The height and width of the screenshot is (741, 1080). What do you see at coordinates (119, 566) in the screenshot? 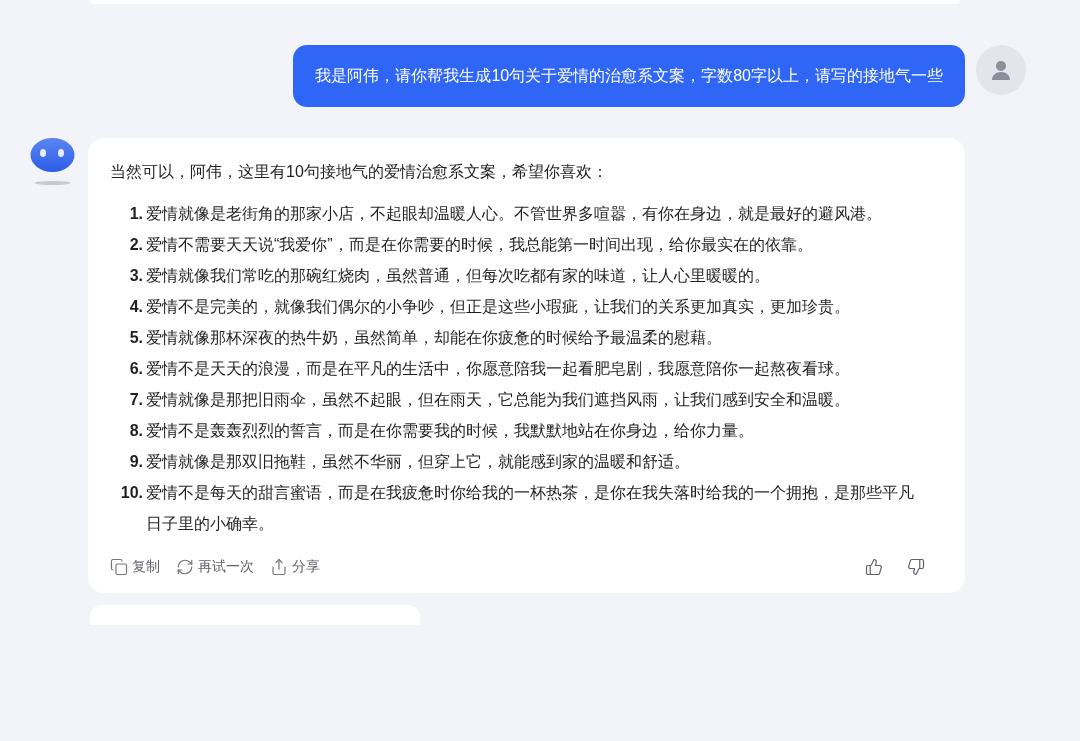
I see `copy-icon` at bounding box center [119, 566].